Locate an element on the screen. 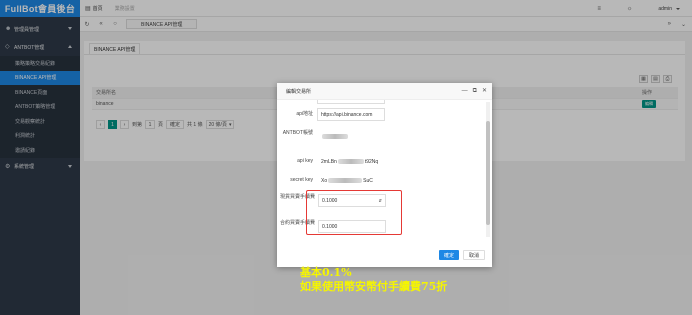  dialog-header: 編輯交易所 — ⧉ ✕ is located at coordinates (384, 91).